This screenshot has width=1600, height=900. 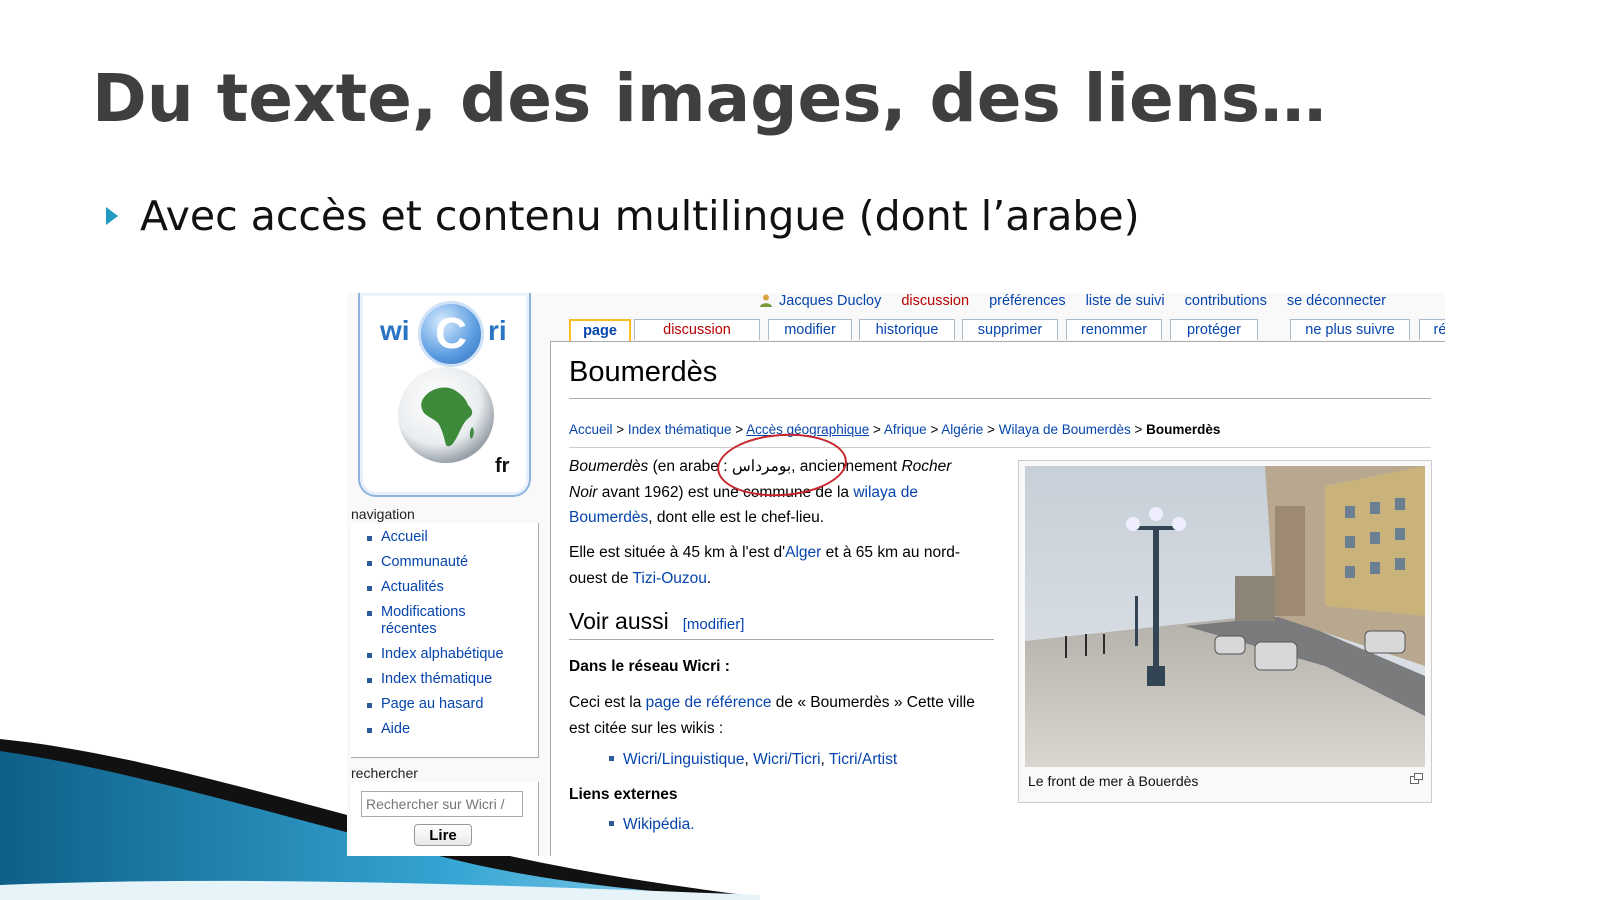 What do you see at coordinates (432, 704) in the screenshot?
I see `sidebar-item-label: Page au hasard` at bounding box center [432, 704].